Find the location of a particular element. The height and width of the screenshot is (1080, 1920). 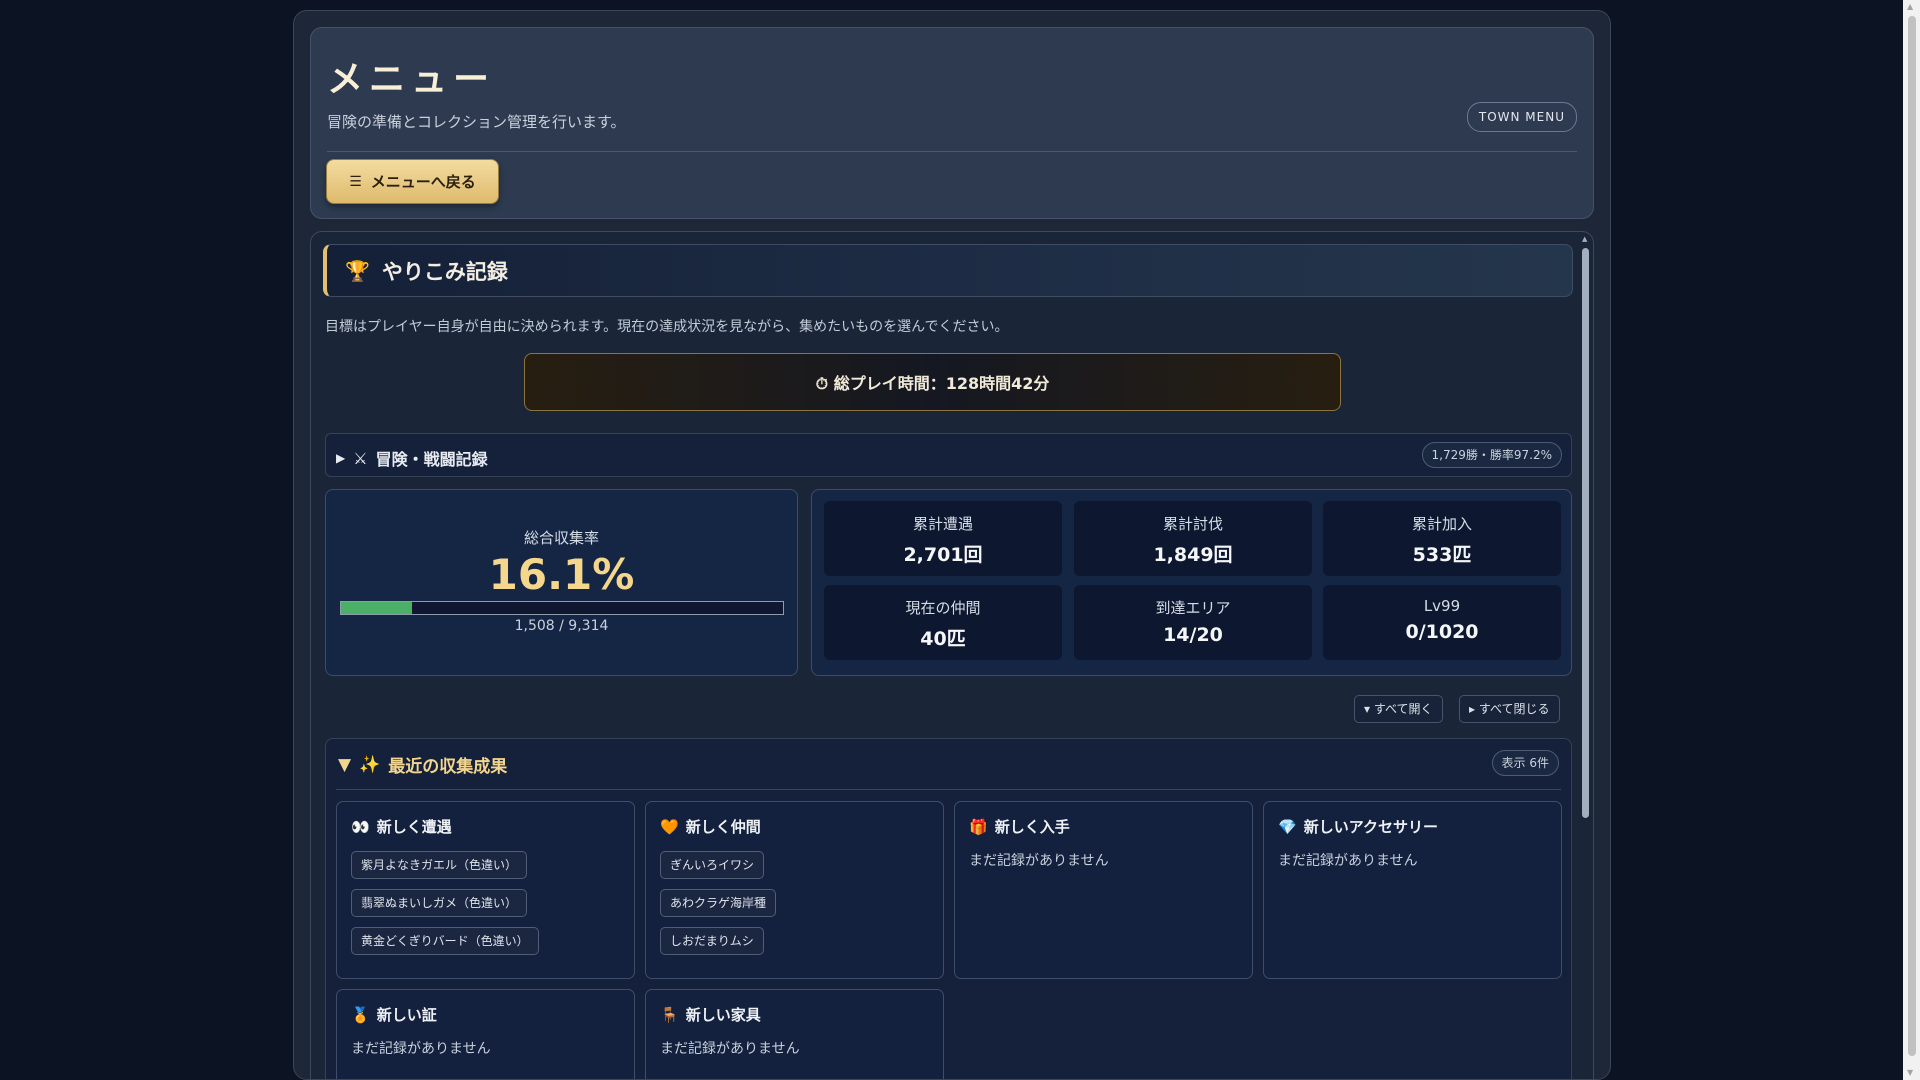

collapse-arrow-icon: ▼ is located at coordinates (345, 764).